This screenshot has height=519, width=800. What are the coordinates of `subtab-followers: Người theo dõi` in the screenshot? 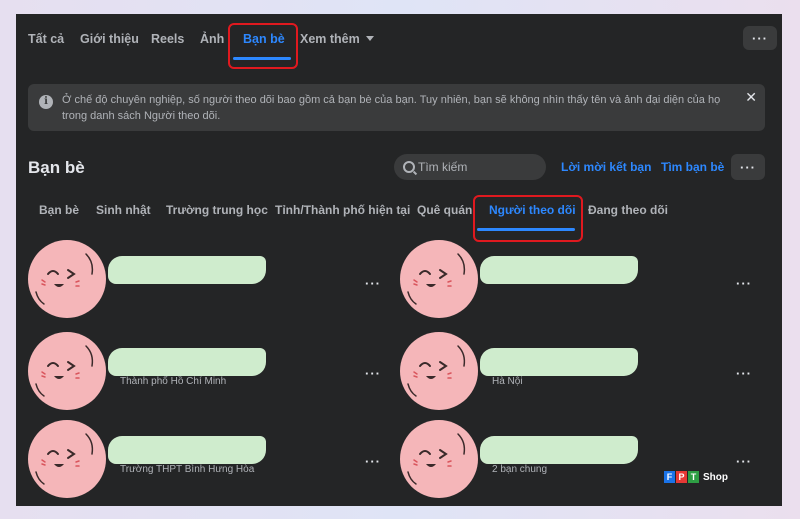 It's located at (532, 210).